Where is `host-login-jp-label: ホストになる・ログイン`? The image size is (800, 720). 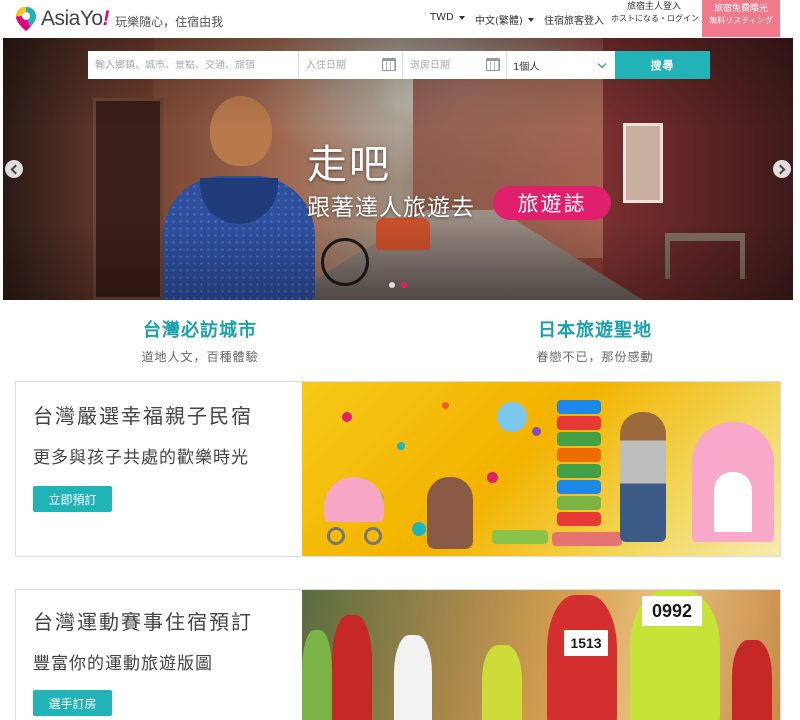 host-login-jp-label: ホストになる・ログイン is located at coordinates (655, 18).